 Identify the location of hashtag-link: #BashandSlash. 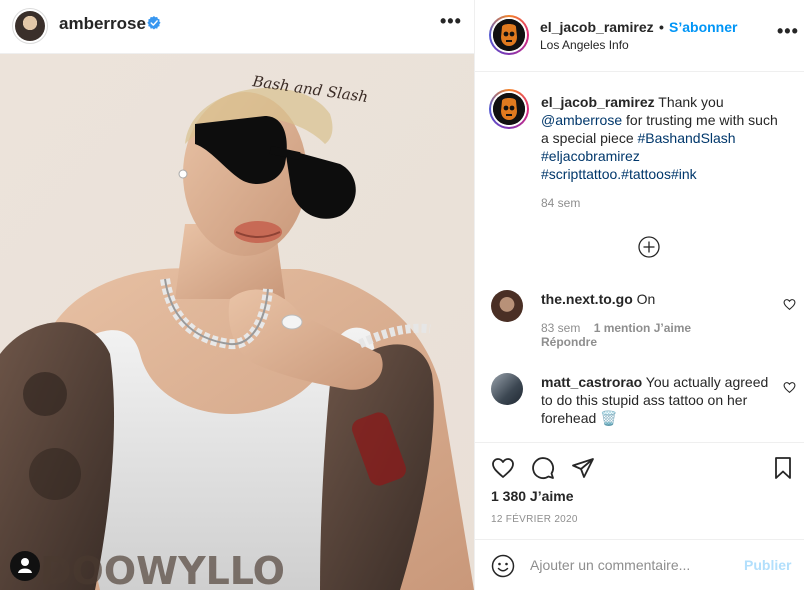
(687, 138).